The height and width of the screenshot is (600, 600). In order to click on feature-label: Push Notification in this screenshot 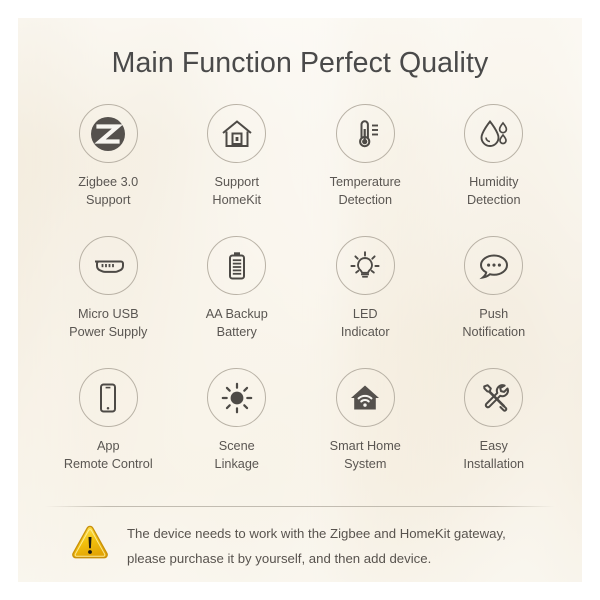, I will do `click(494, 323)`.